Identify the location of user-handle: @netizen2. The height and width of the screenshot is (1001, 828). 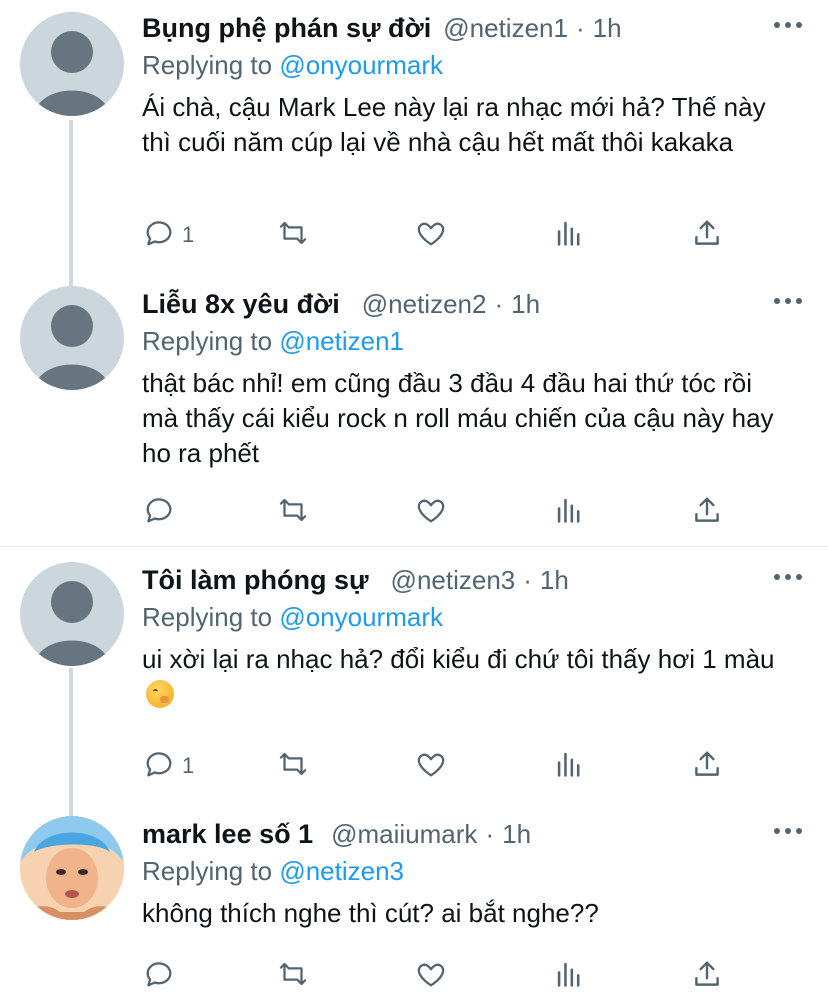
(424, 304).